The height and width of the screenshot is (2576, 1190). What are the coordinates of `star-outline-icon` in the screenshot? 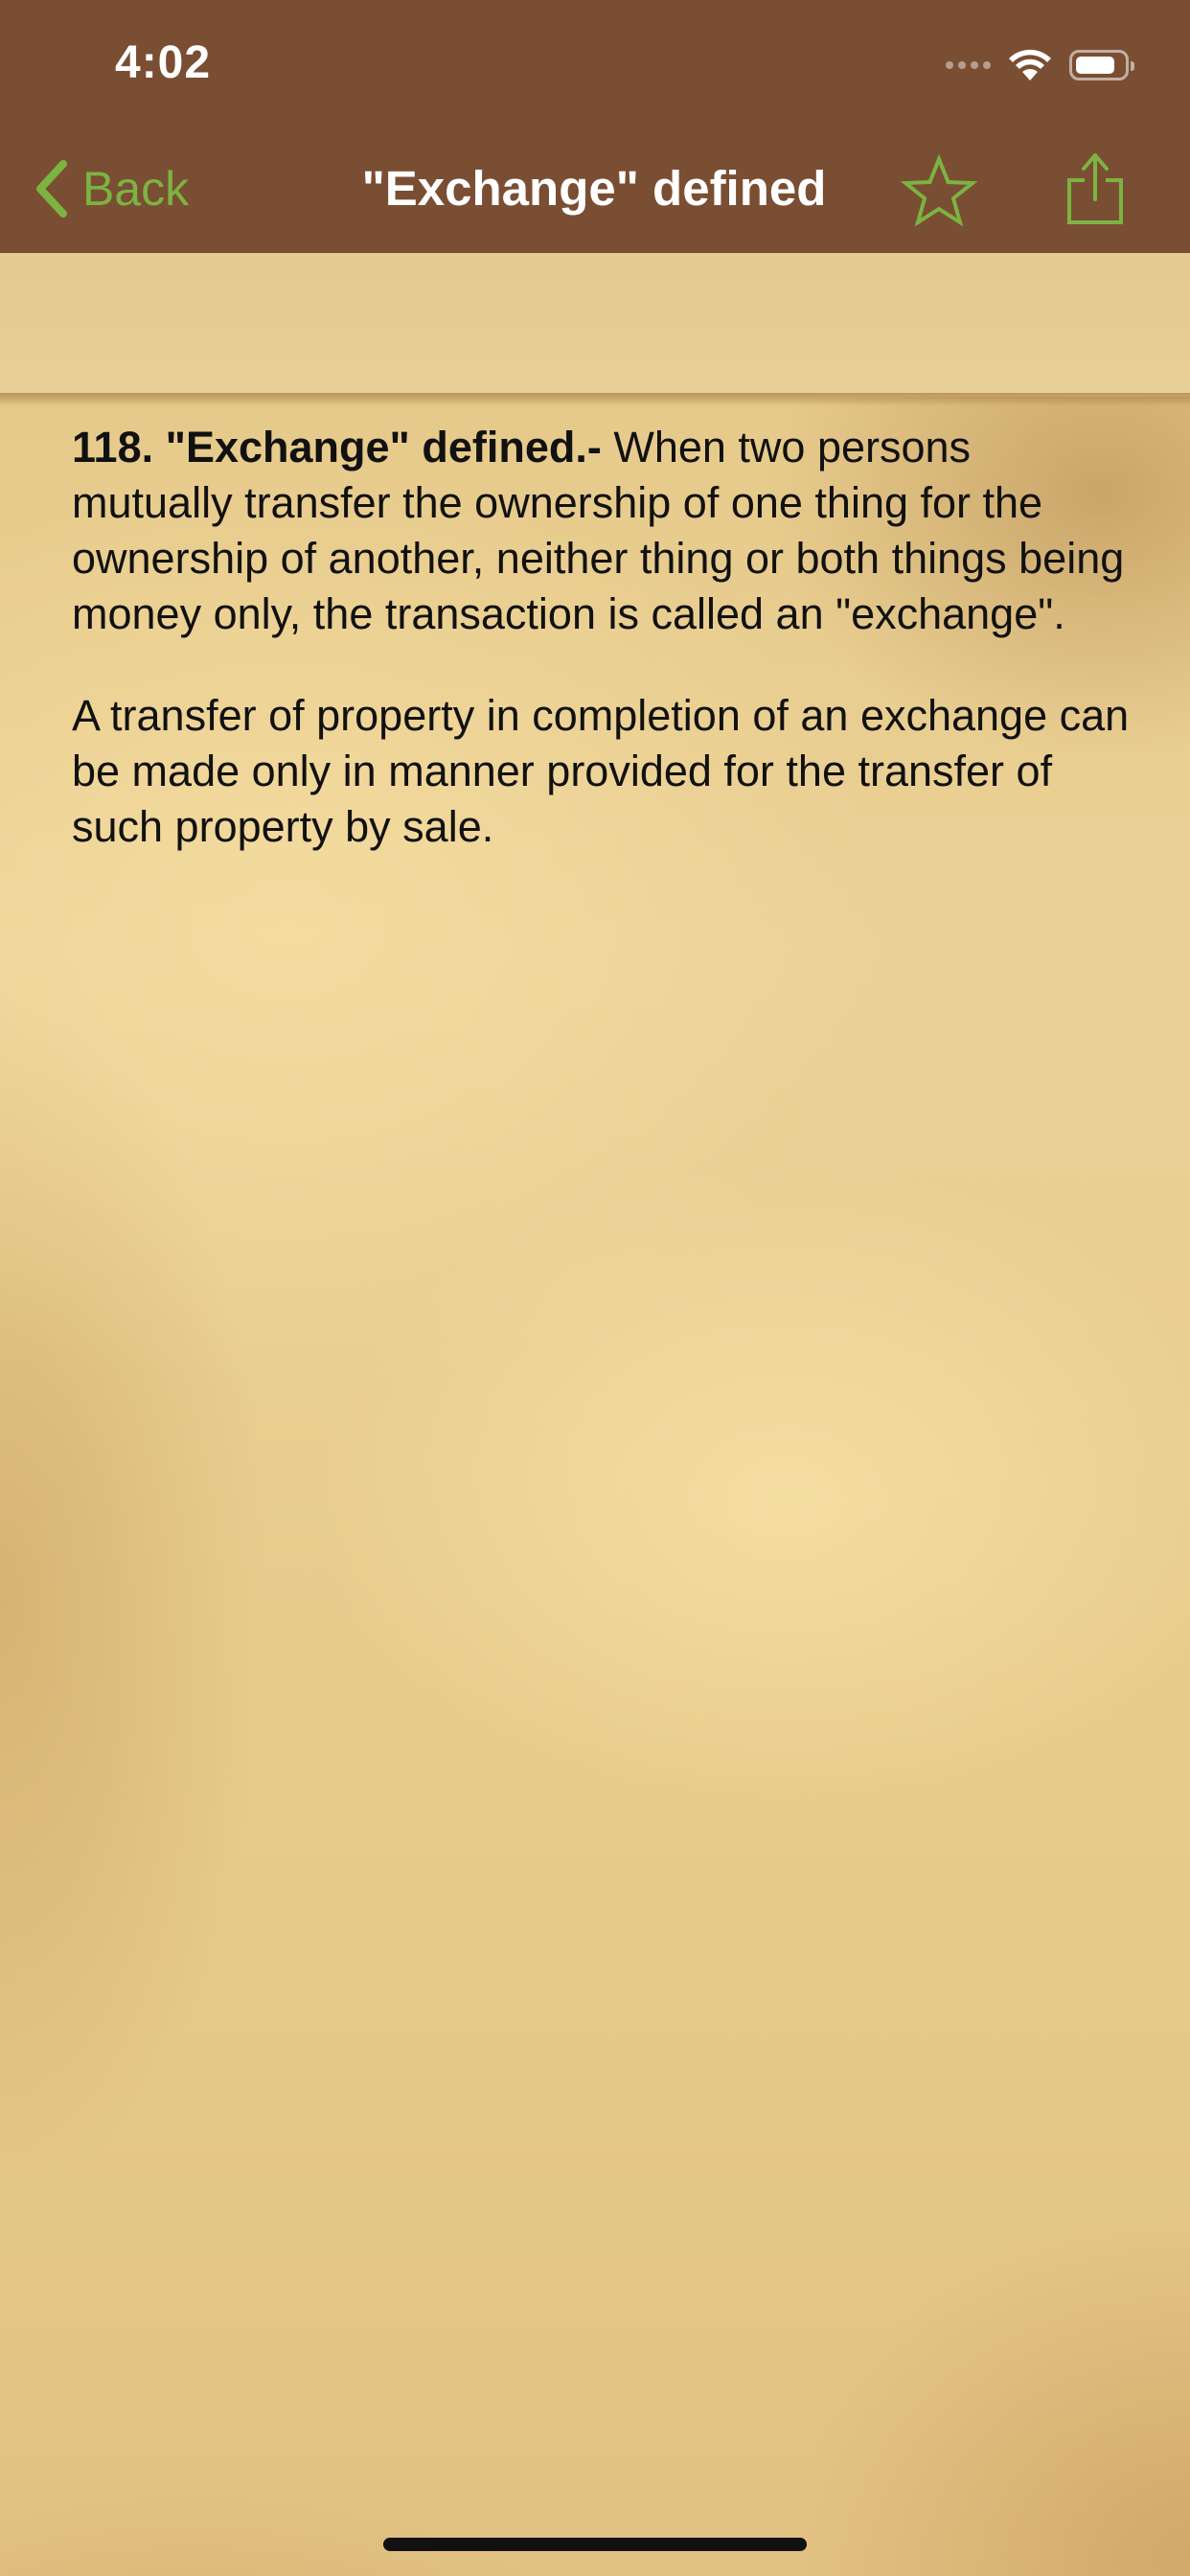 It's located at (939, 190).